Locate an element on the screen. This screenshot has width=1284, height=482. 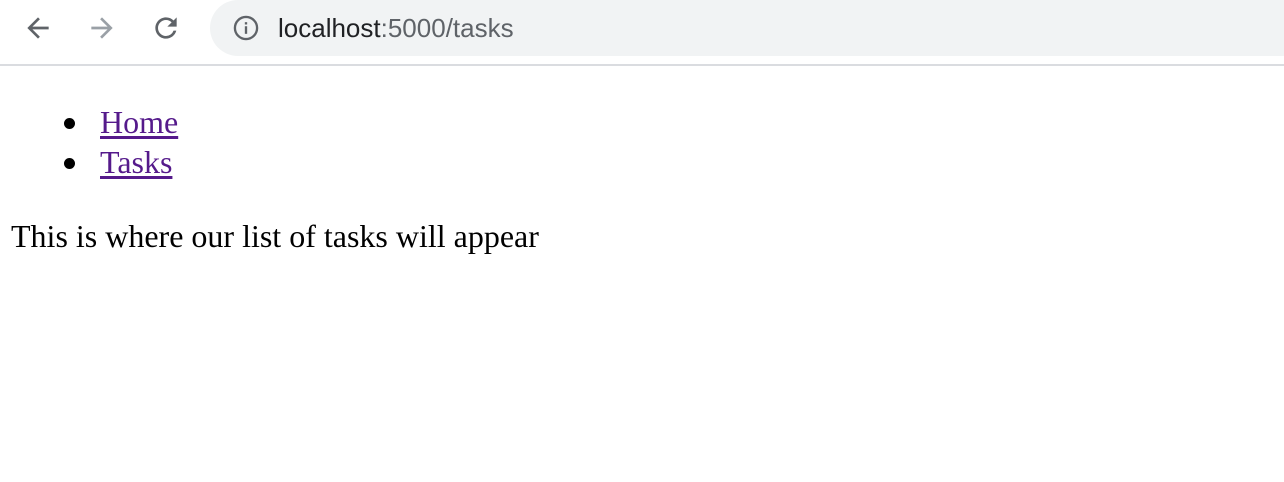
forward-button is located at coordinates (102, 28).